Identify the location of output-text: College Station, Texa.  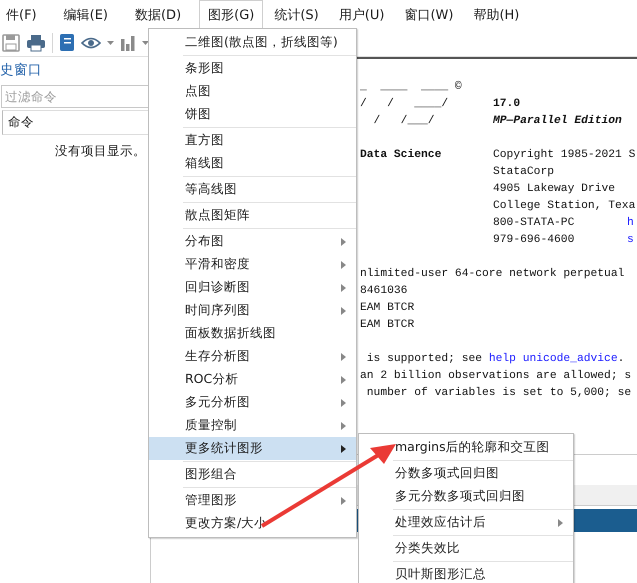
(564, 206).